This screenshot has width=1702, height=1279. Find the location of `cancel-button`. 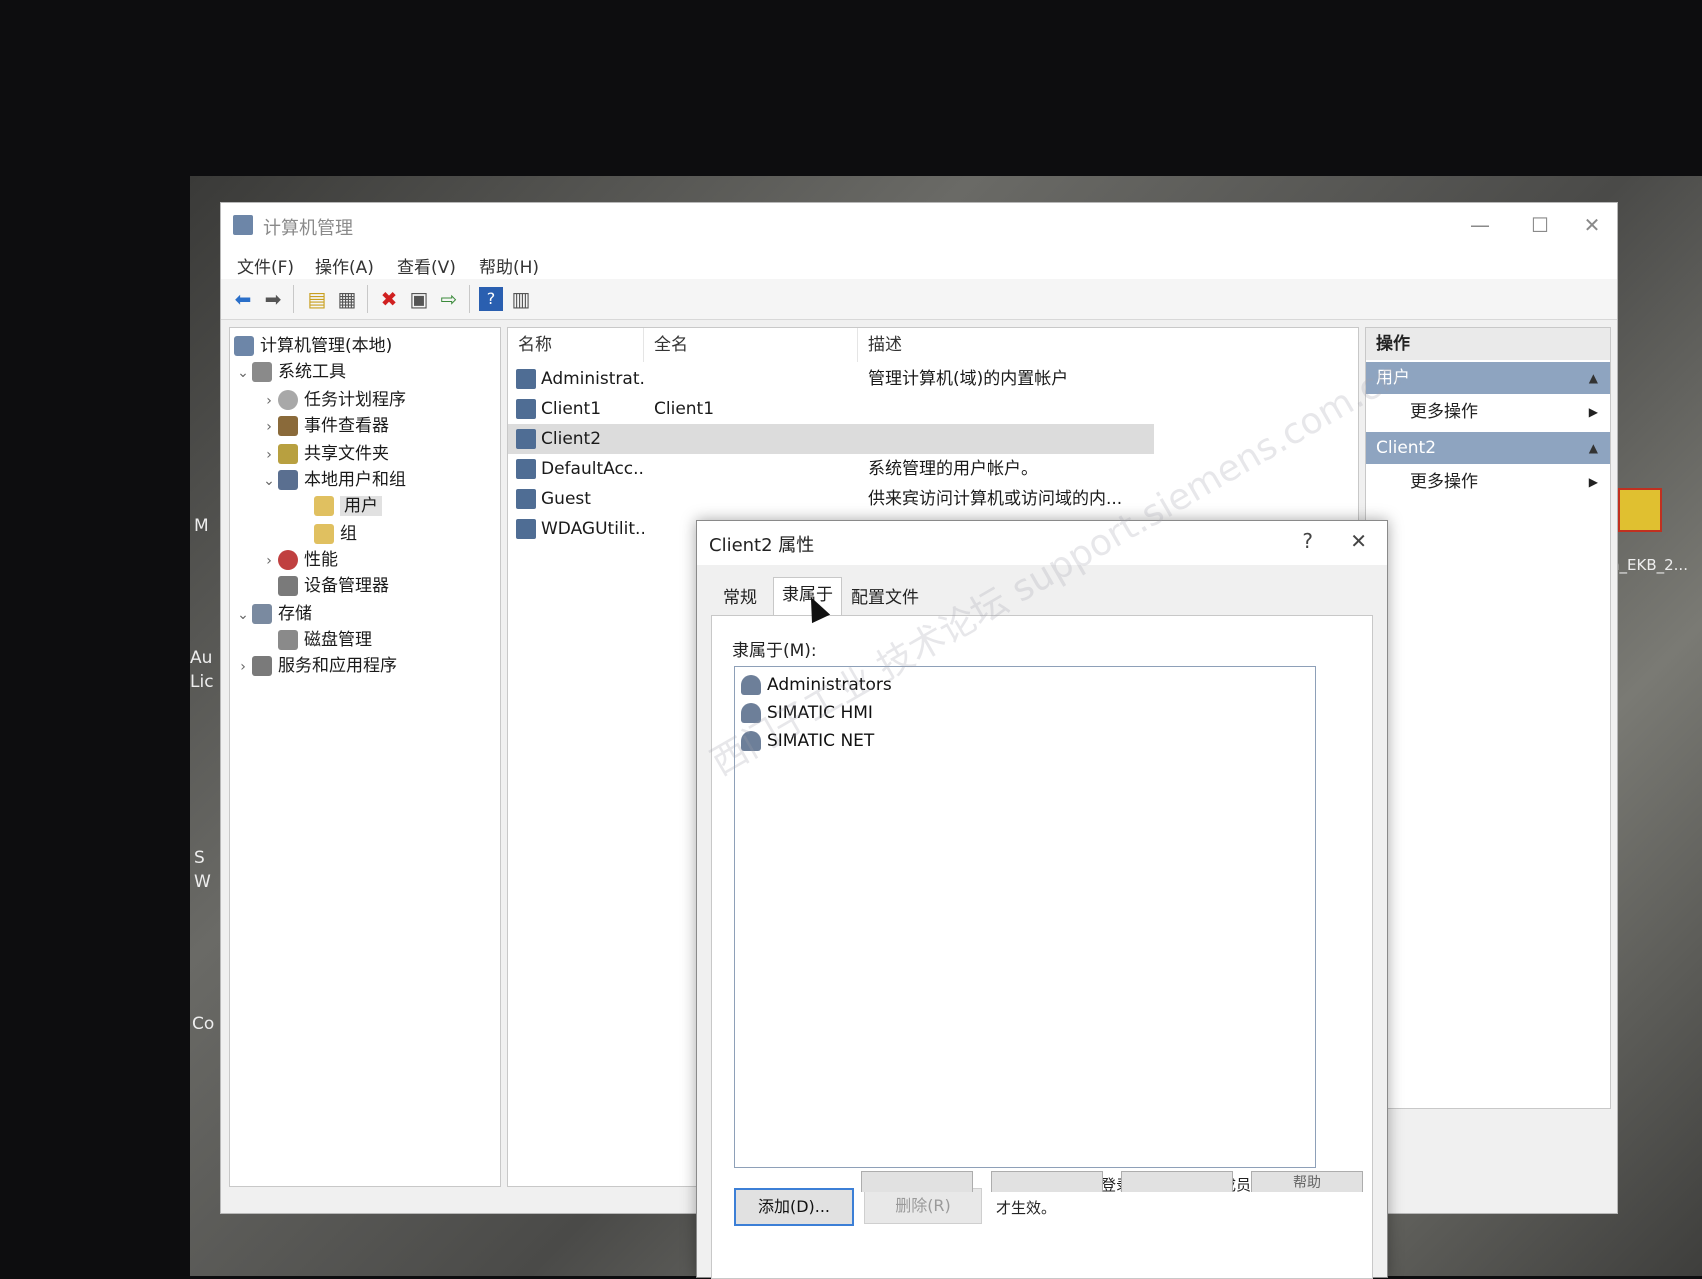

cancel-button is located at coordinates (1047, 1181).